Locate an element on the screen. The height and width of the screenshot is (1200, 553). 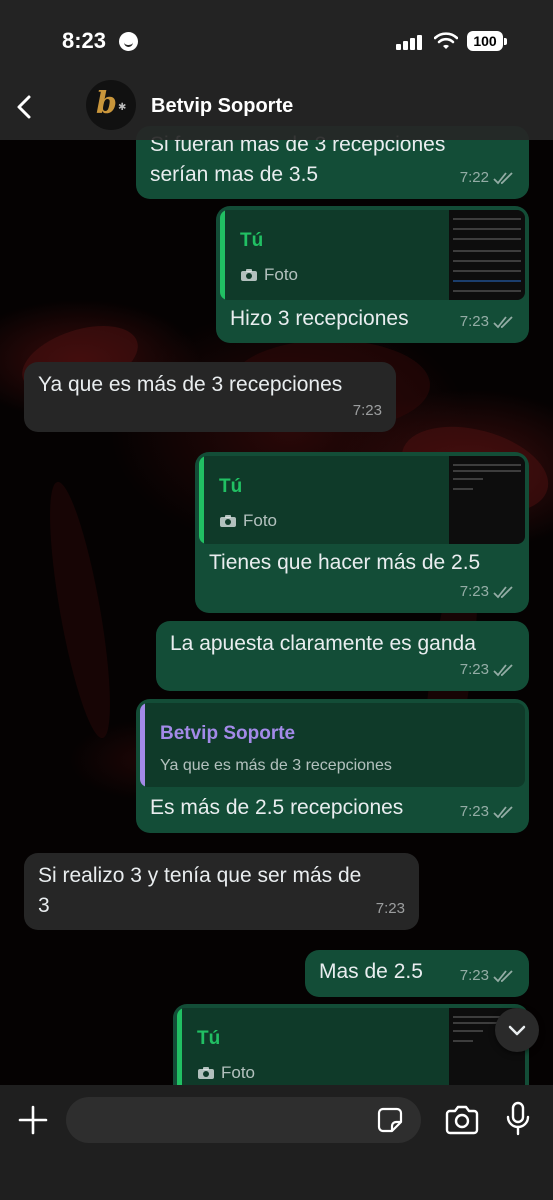
quote-subtitle: Ya que es más de 3 recepciones is located at coordinates (276, 765).